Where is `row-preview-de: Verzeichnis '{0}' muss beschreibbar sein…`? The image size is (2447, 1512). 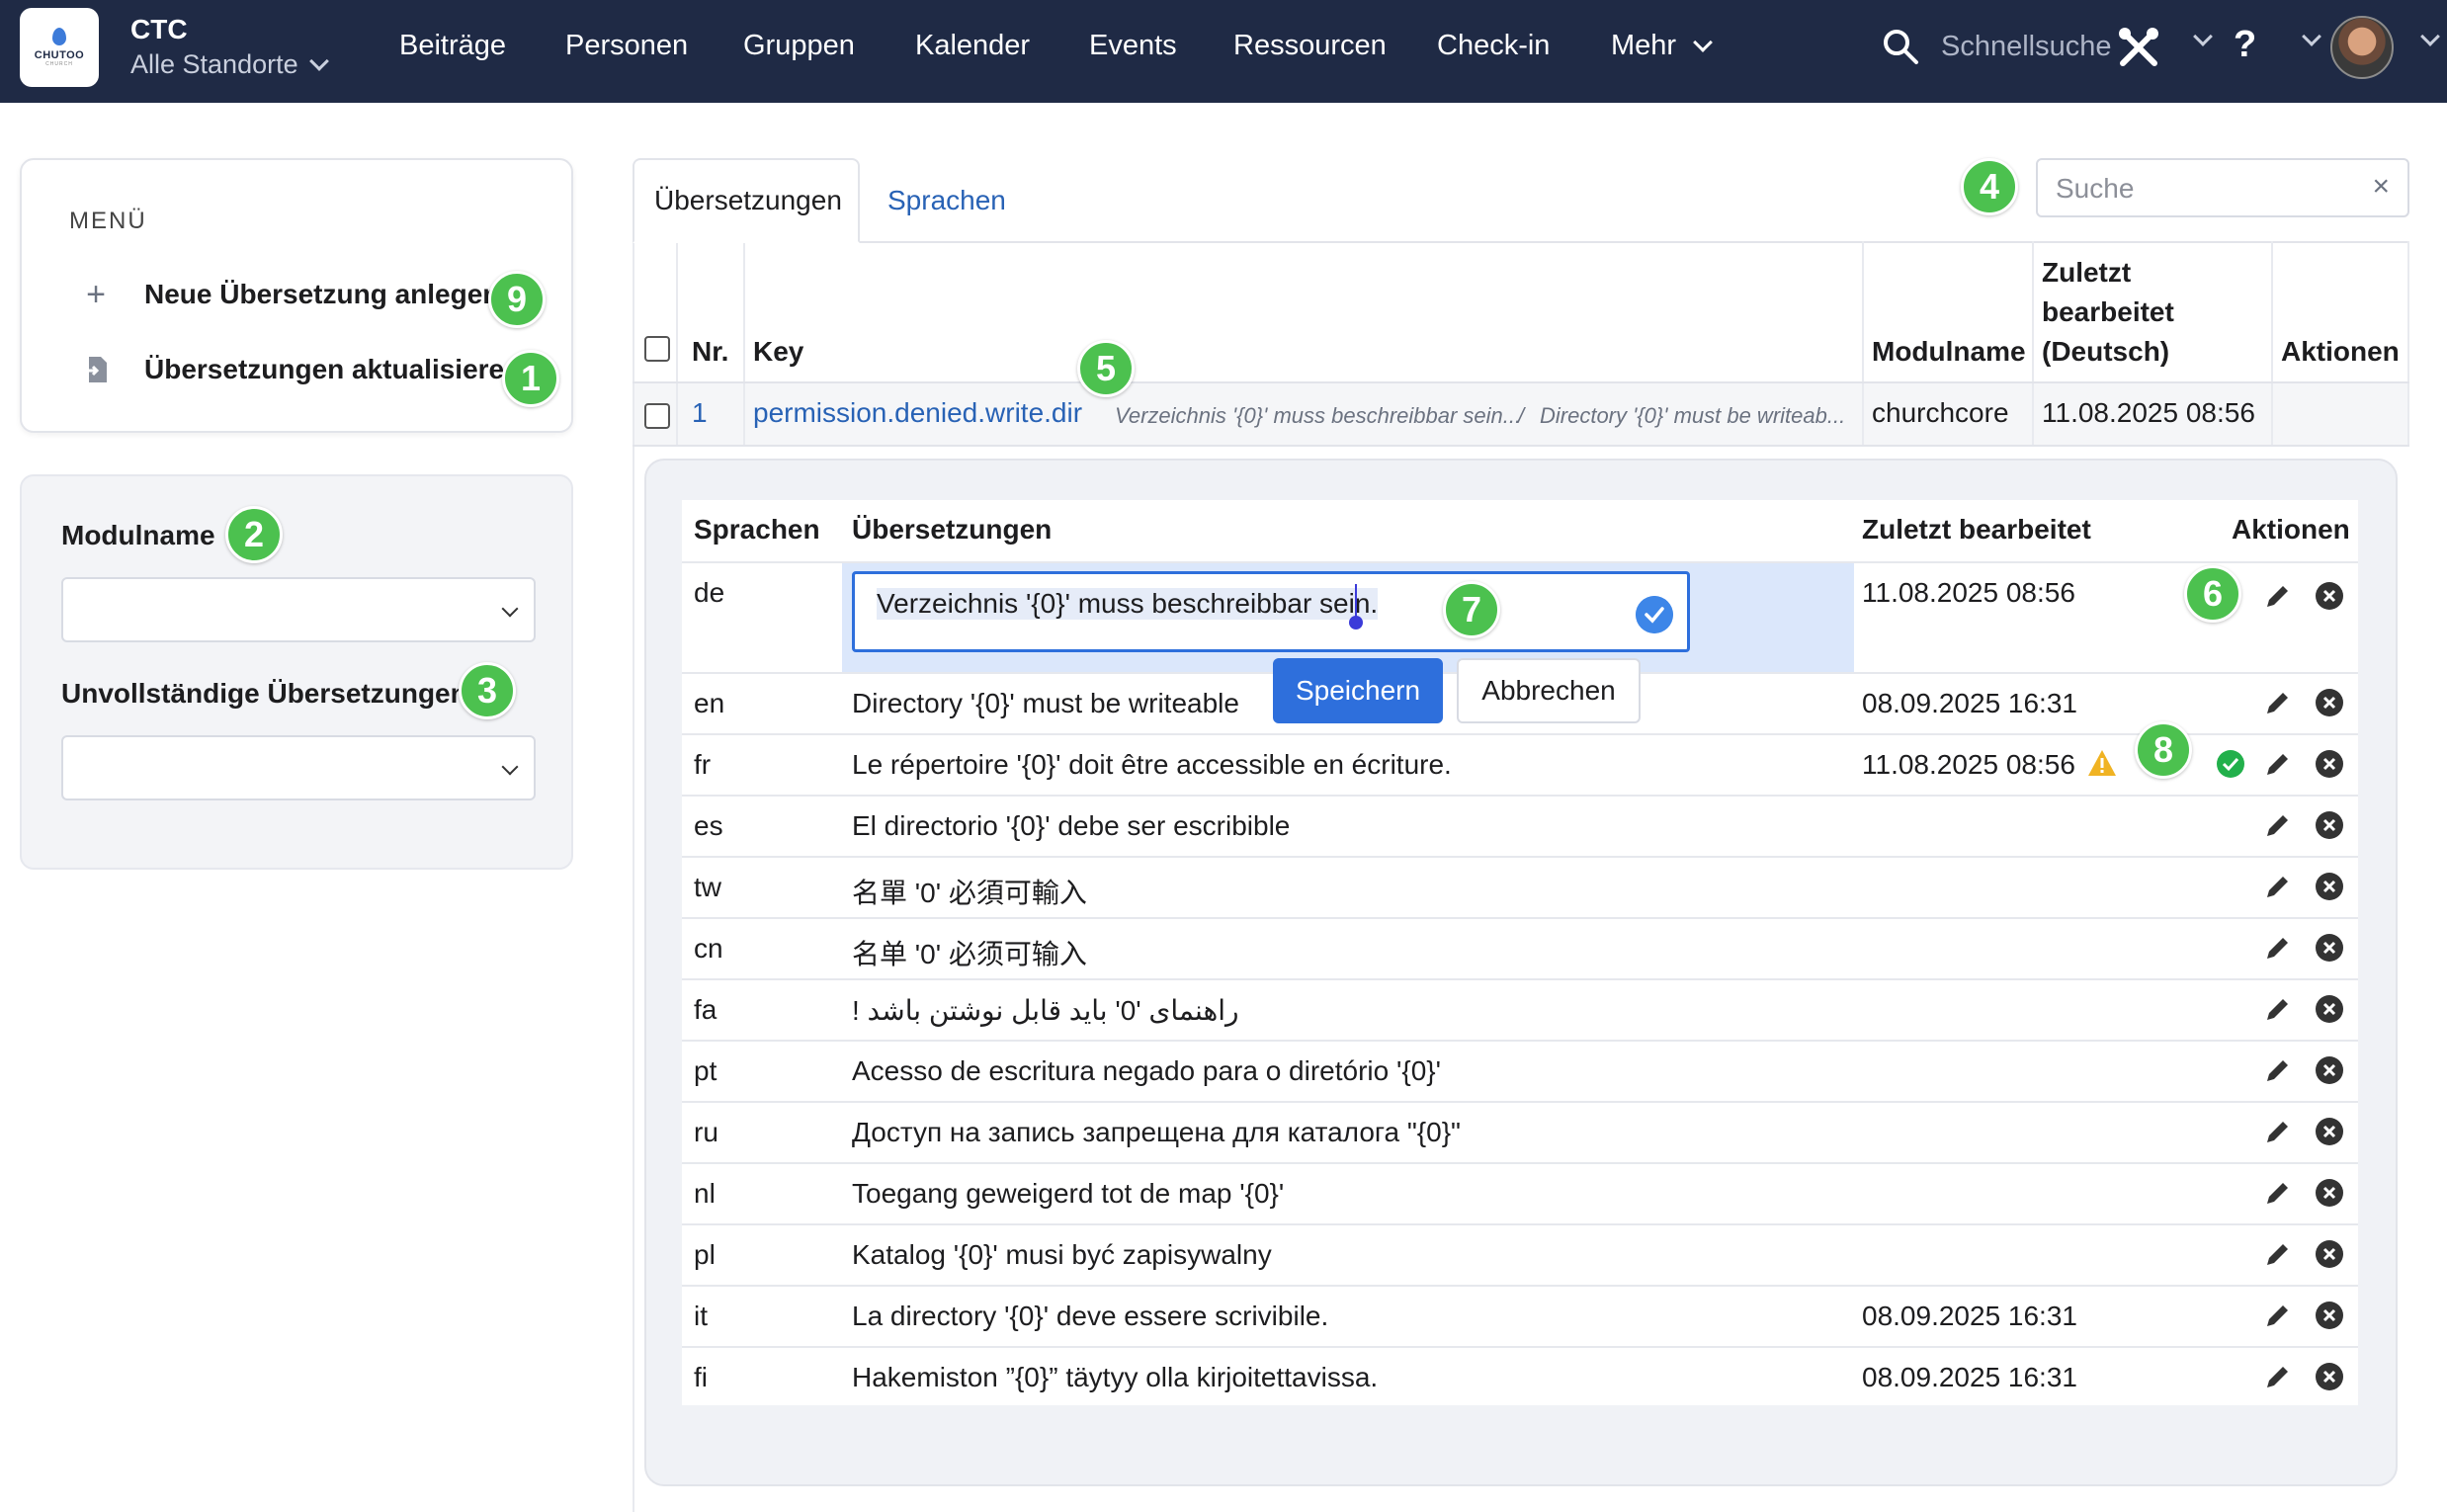 row-preview-de: Verzeichnis '{0}' muss beschreibbar sein… is located at coordinates (1318, 415).